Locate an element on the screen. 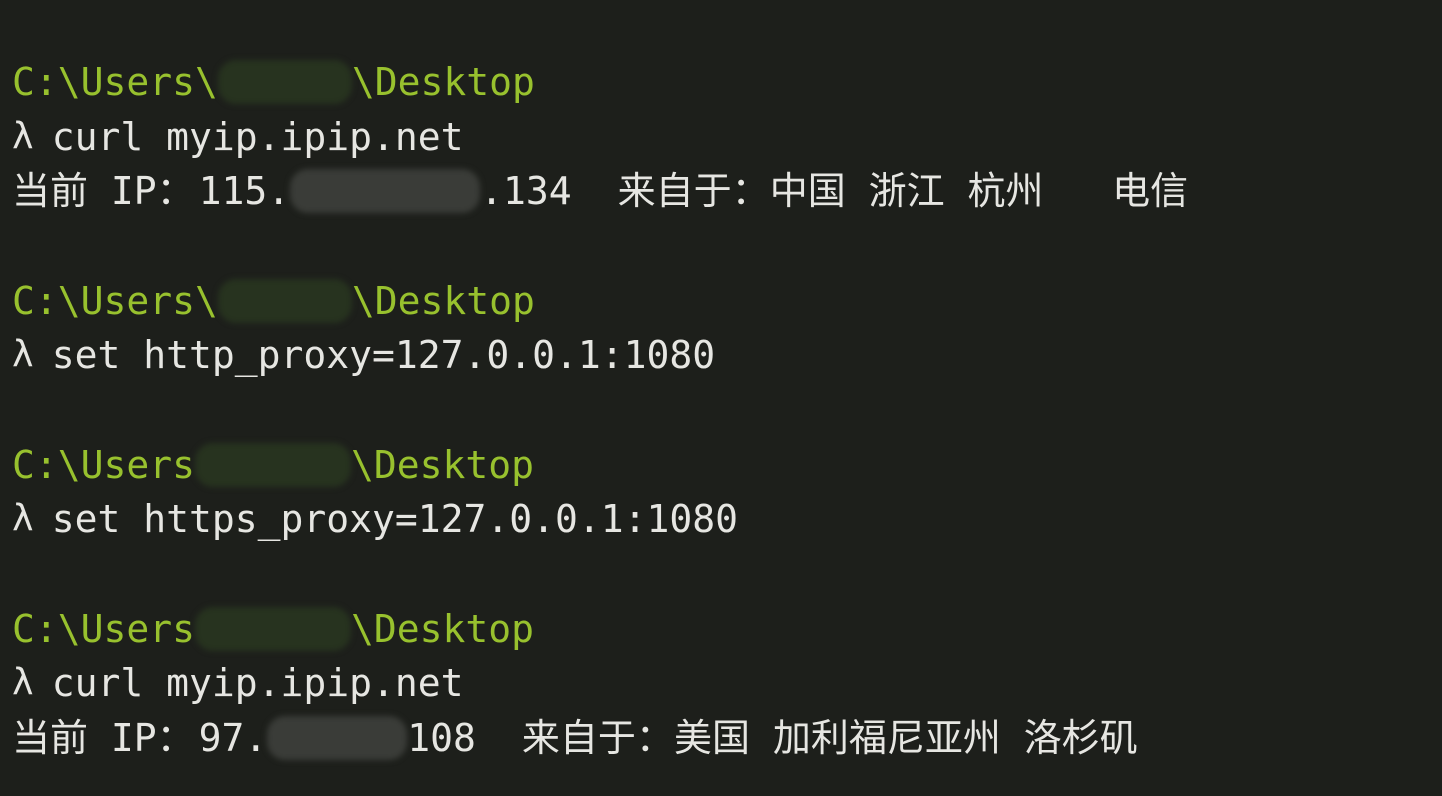 Image resolution: width=1442 pixels, height=796 pixels. command-line: λ set https_proxy=127.0.0.1:1080 is located at coordinates (375, 519).